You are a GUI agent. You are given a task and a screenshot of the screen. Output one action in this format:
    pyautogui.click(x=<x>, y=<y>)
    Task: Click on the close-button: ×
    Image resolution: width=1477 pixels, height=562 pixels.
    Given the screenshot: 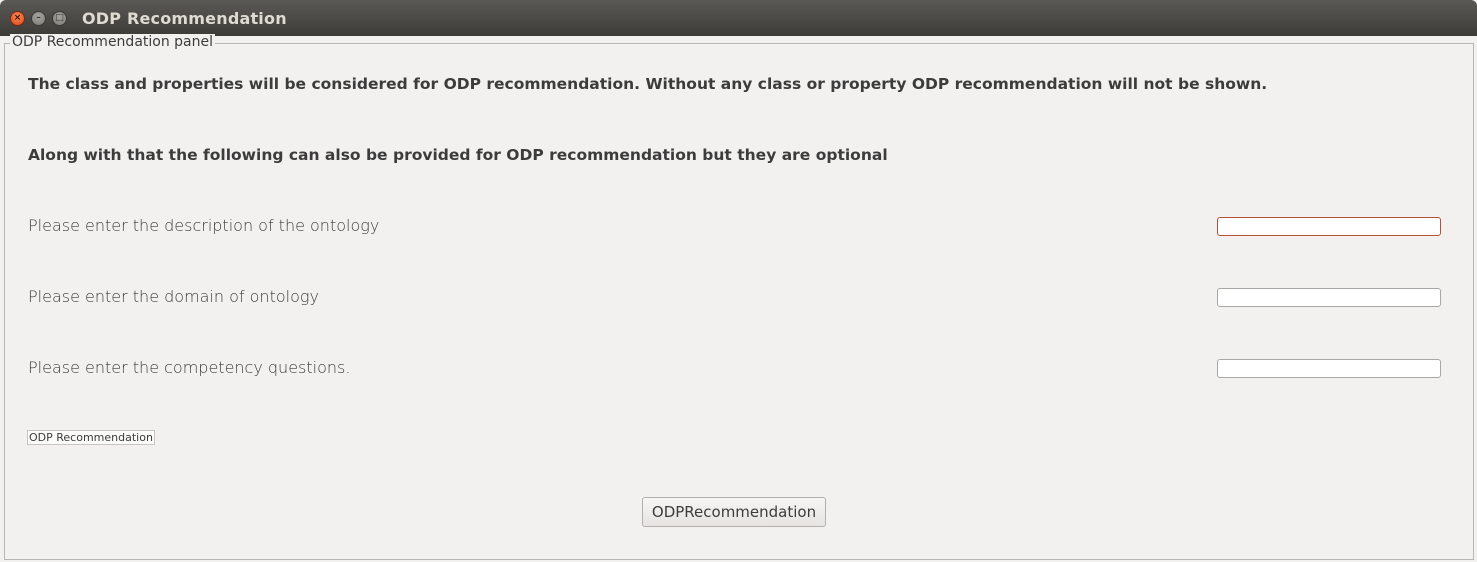 What is the action you would take?
    pyautogui.click(x=17, y=18)
    